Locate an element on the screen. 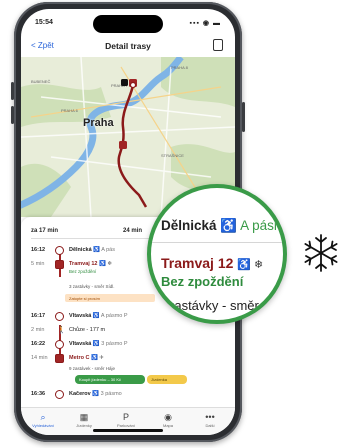  tab-label: Vyhledávání is located at coordinates (43, 425).